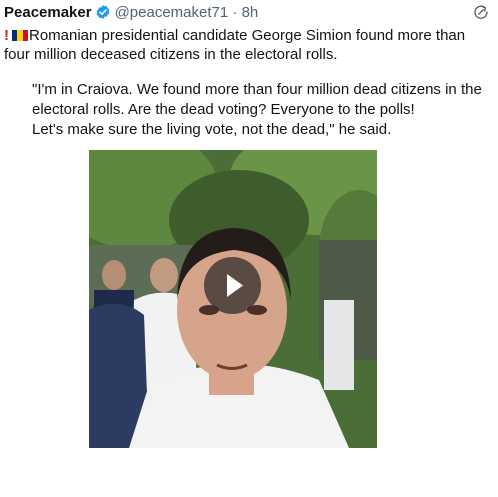 The width and height of the screenshot is (498, 497). I want to click on play-icon, so click(235, 285).